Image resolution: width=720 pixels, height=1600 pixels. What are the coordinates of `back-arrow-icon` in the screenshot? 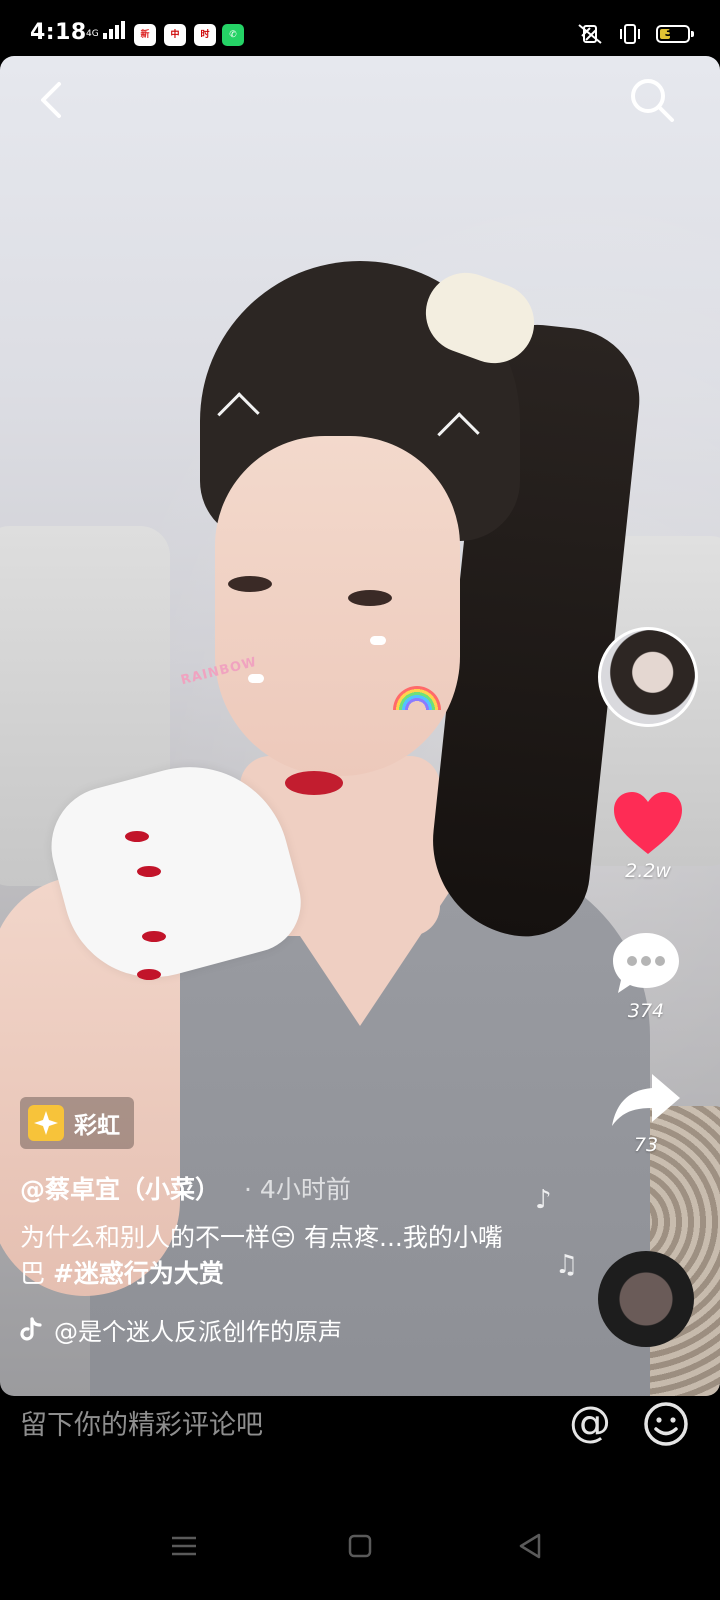 It's located at (51, 100).